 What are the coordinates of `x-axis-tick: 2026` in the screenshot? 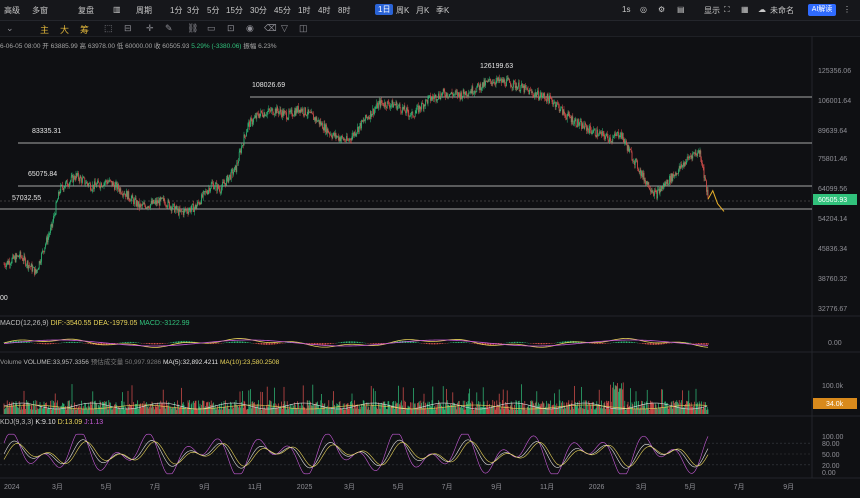 It's located at (597, 487).